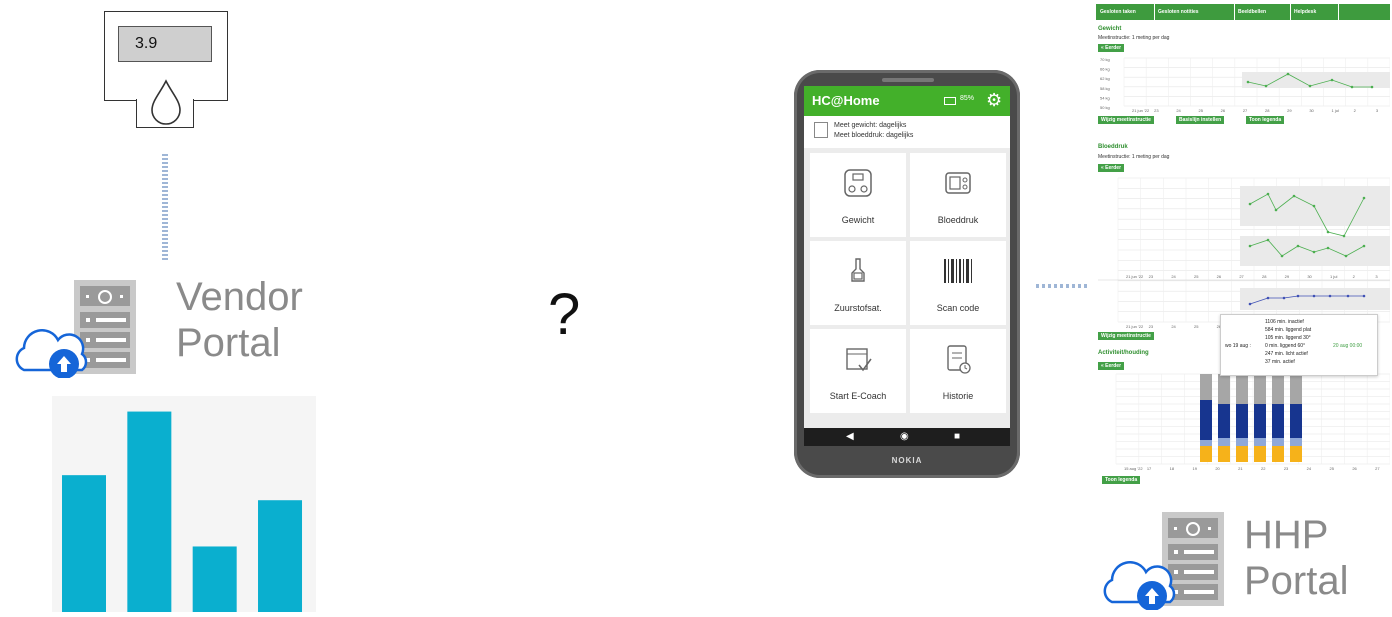  I want to click on tab-gesloten-notities: Gesloten notities, so click(1194, 12).